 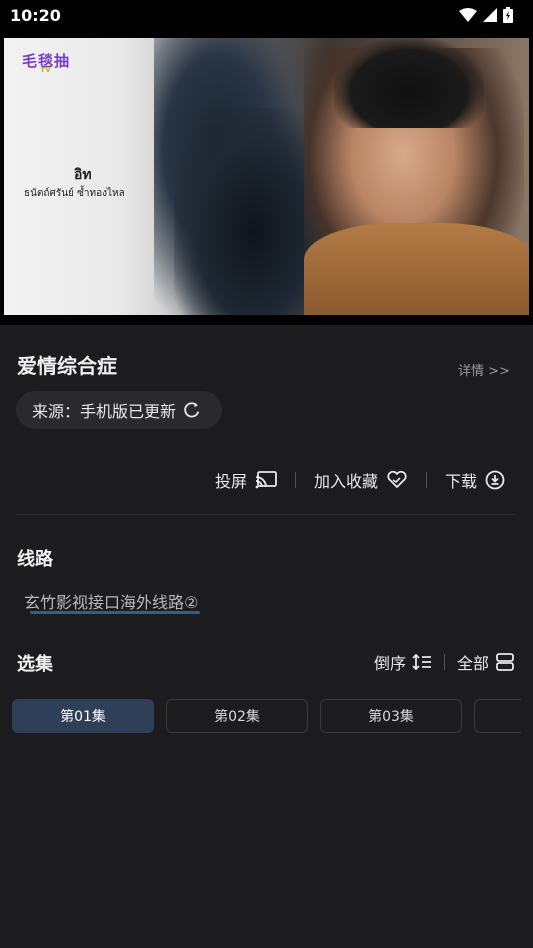 What do you see at coordinates (508, 15) in the screenshot?
I see `battery-icon` at bounding box center [508, 15].